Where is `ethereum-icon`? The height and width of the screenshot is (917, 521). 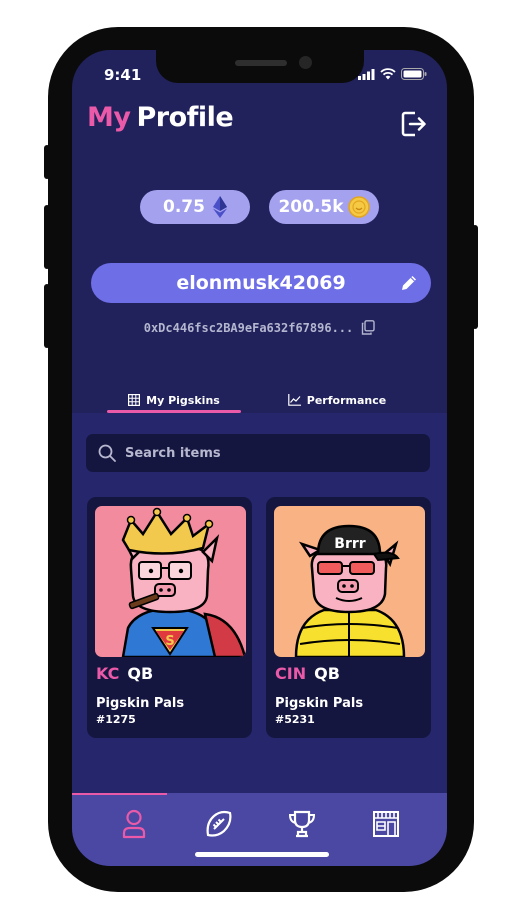 ethereum-icon is located at coordinates (219, 207).